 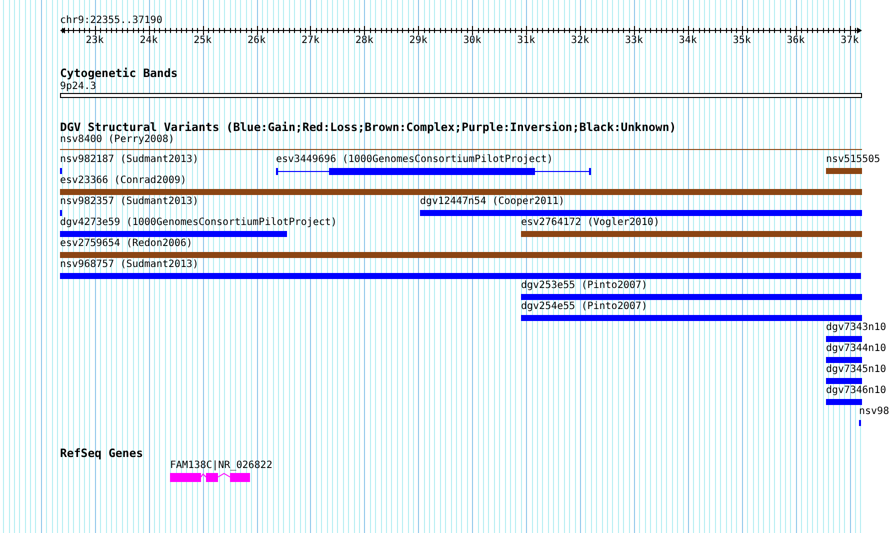 What do you see at coordinates (123, 181) in the screenshot?
I see `feature-label: esv23366 (Conrad2009)` at bounding box center [123, 181].